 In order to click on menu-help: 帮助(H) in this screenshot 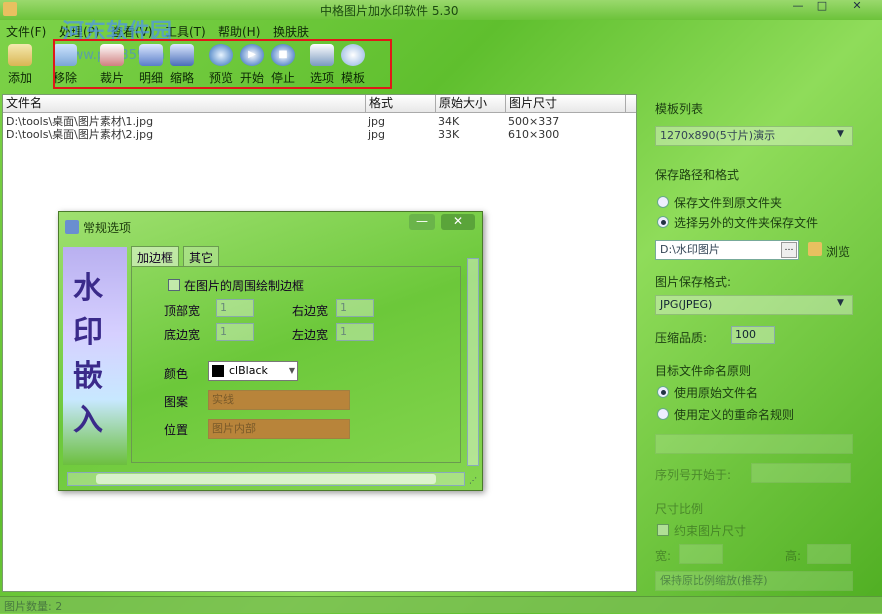, I will do `click(239, 31)`.